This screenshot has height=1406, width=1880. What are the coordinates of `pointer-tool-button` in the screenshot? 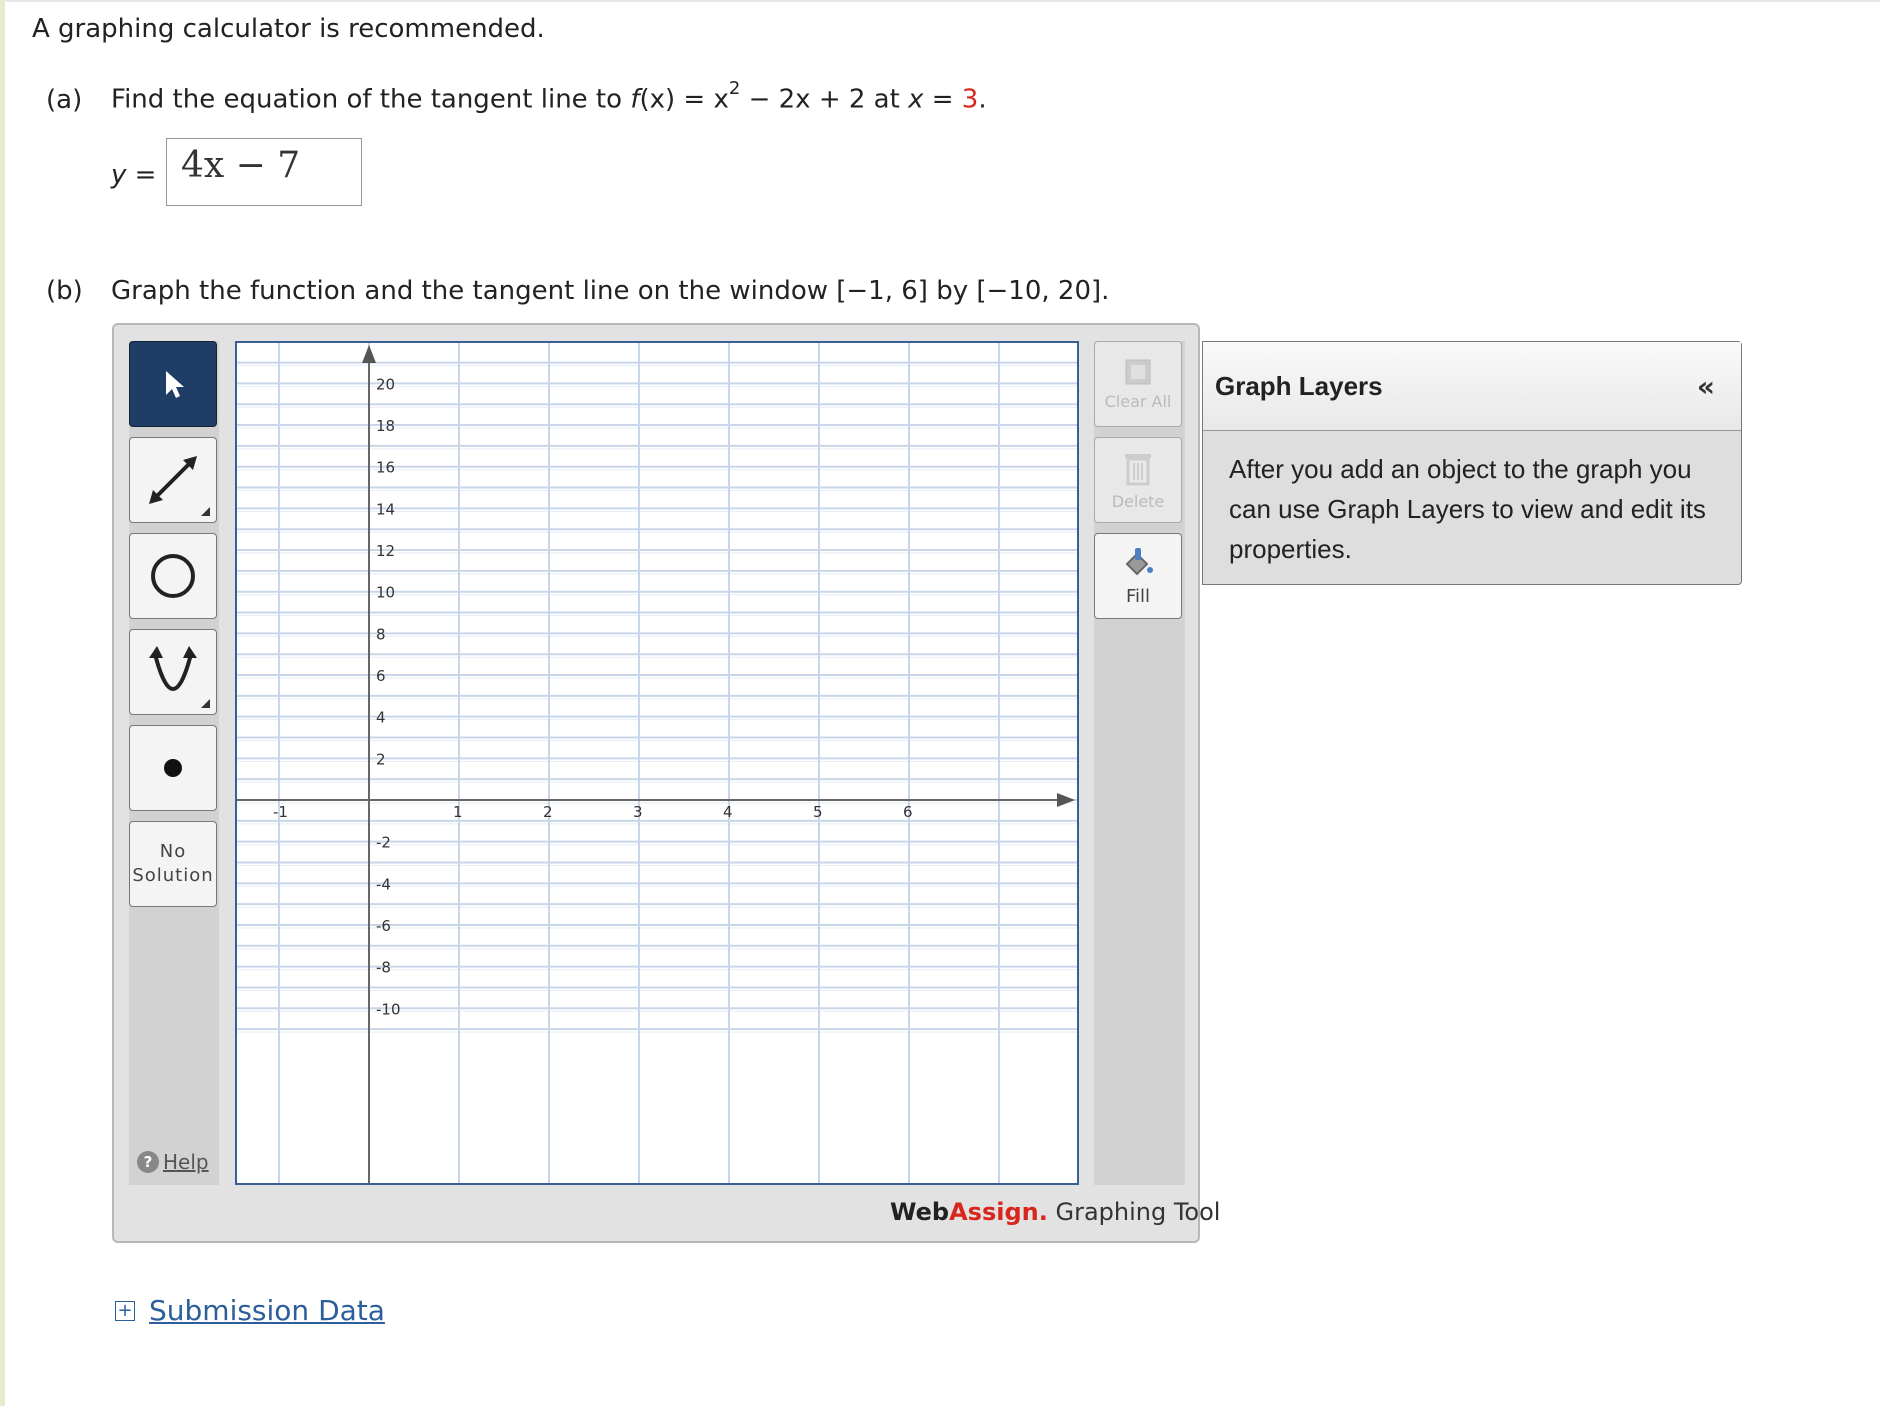 It's located at (173, 384).